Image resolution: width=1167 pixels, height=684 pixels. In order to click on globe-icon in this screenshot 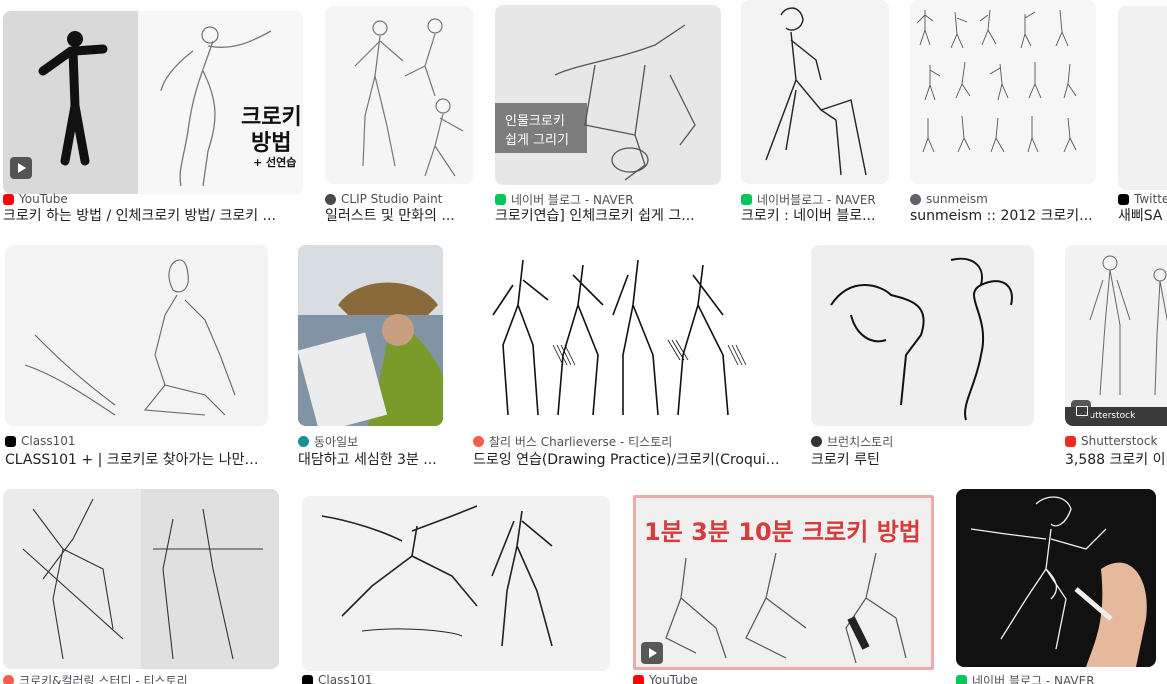, I will do `click(915, 199)`.